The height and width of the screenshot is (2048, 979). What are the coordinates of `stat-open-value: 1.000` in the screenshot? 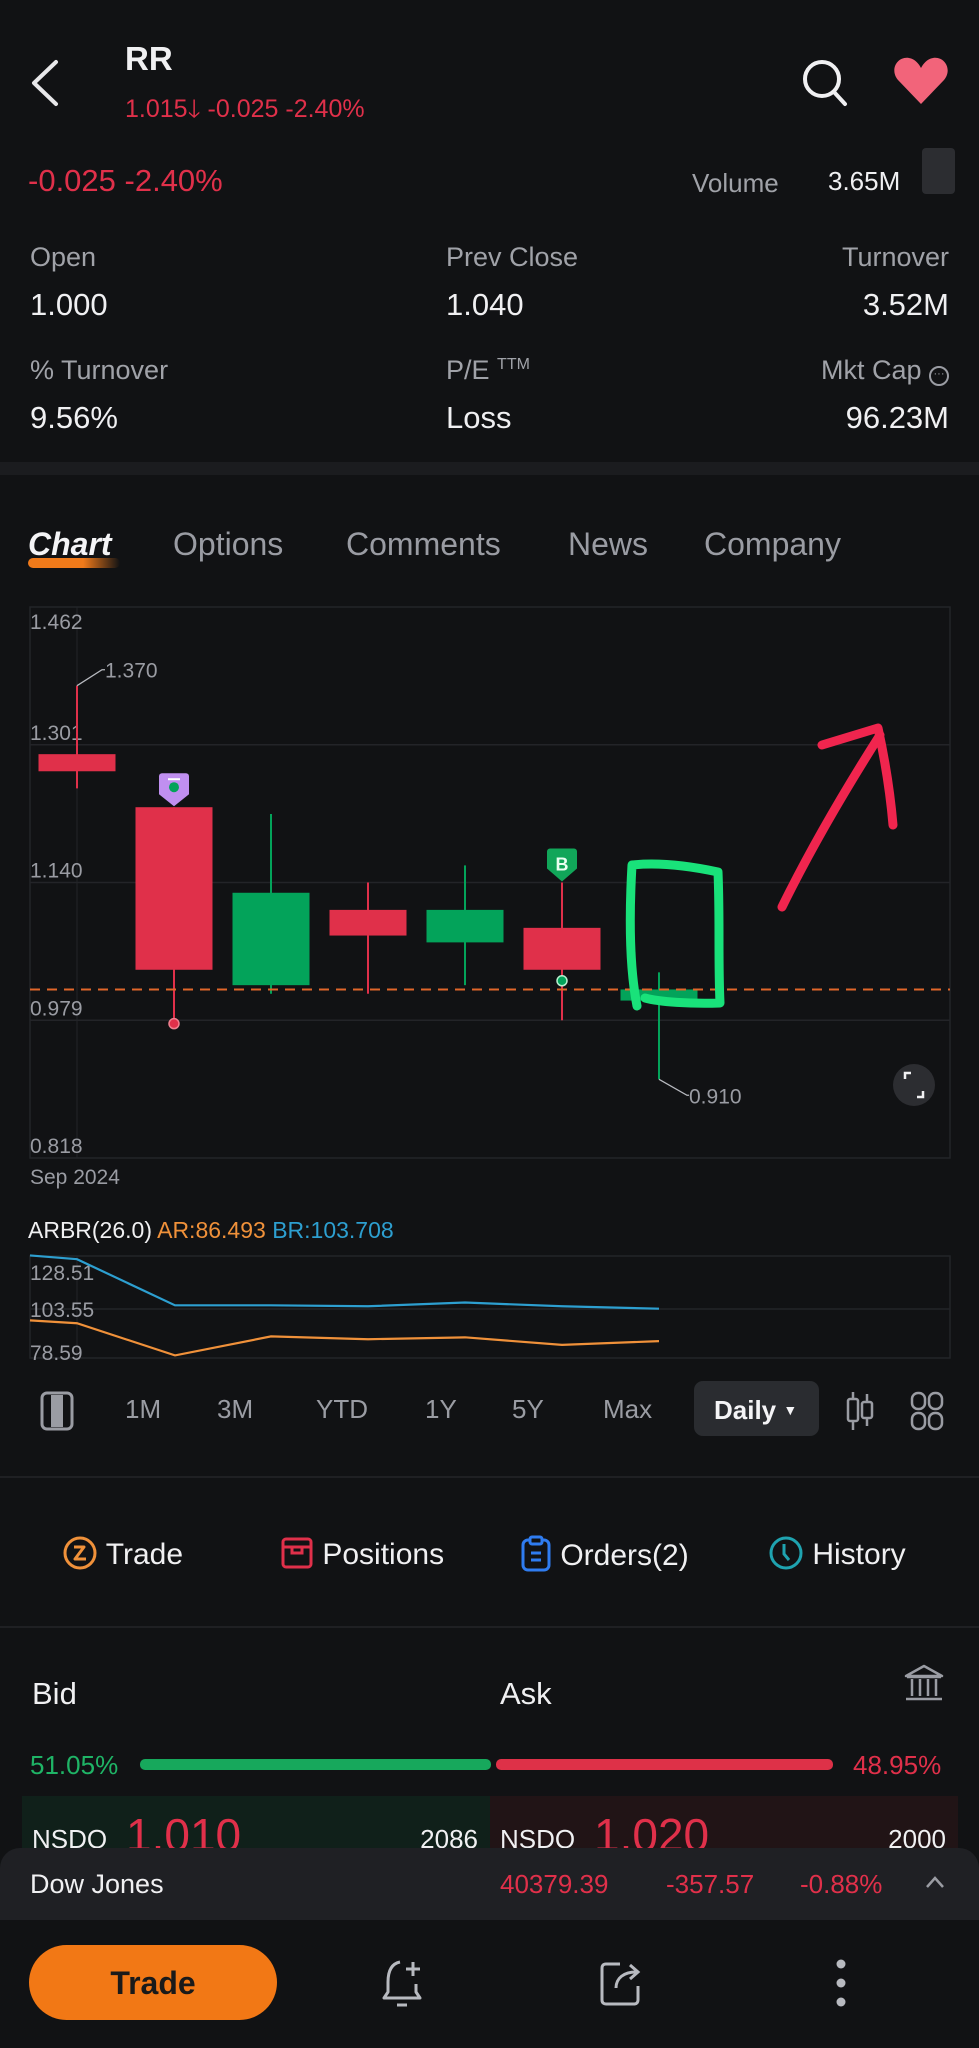 It's located at (69, 304).